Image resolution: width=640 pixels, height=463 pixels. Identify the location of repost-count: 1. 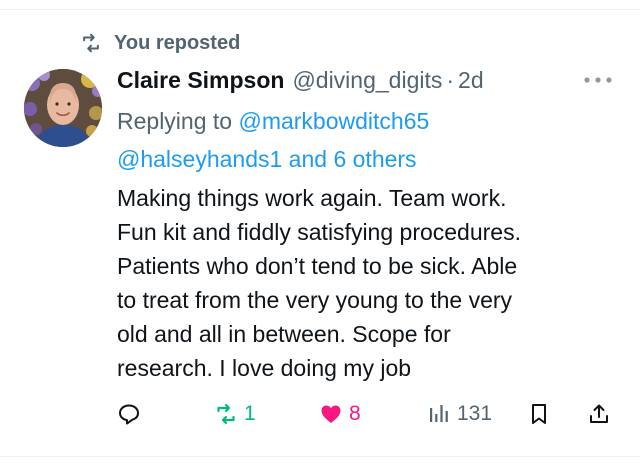
(250, 413).